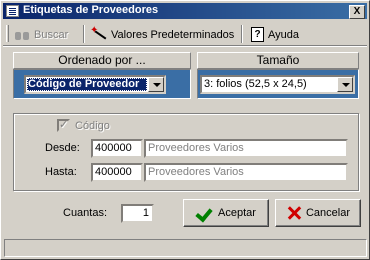 This screenshot has width=370, height=260. I want to click on green-check-icon, so click(205, 213).